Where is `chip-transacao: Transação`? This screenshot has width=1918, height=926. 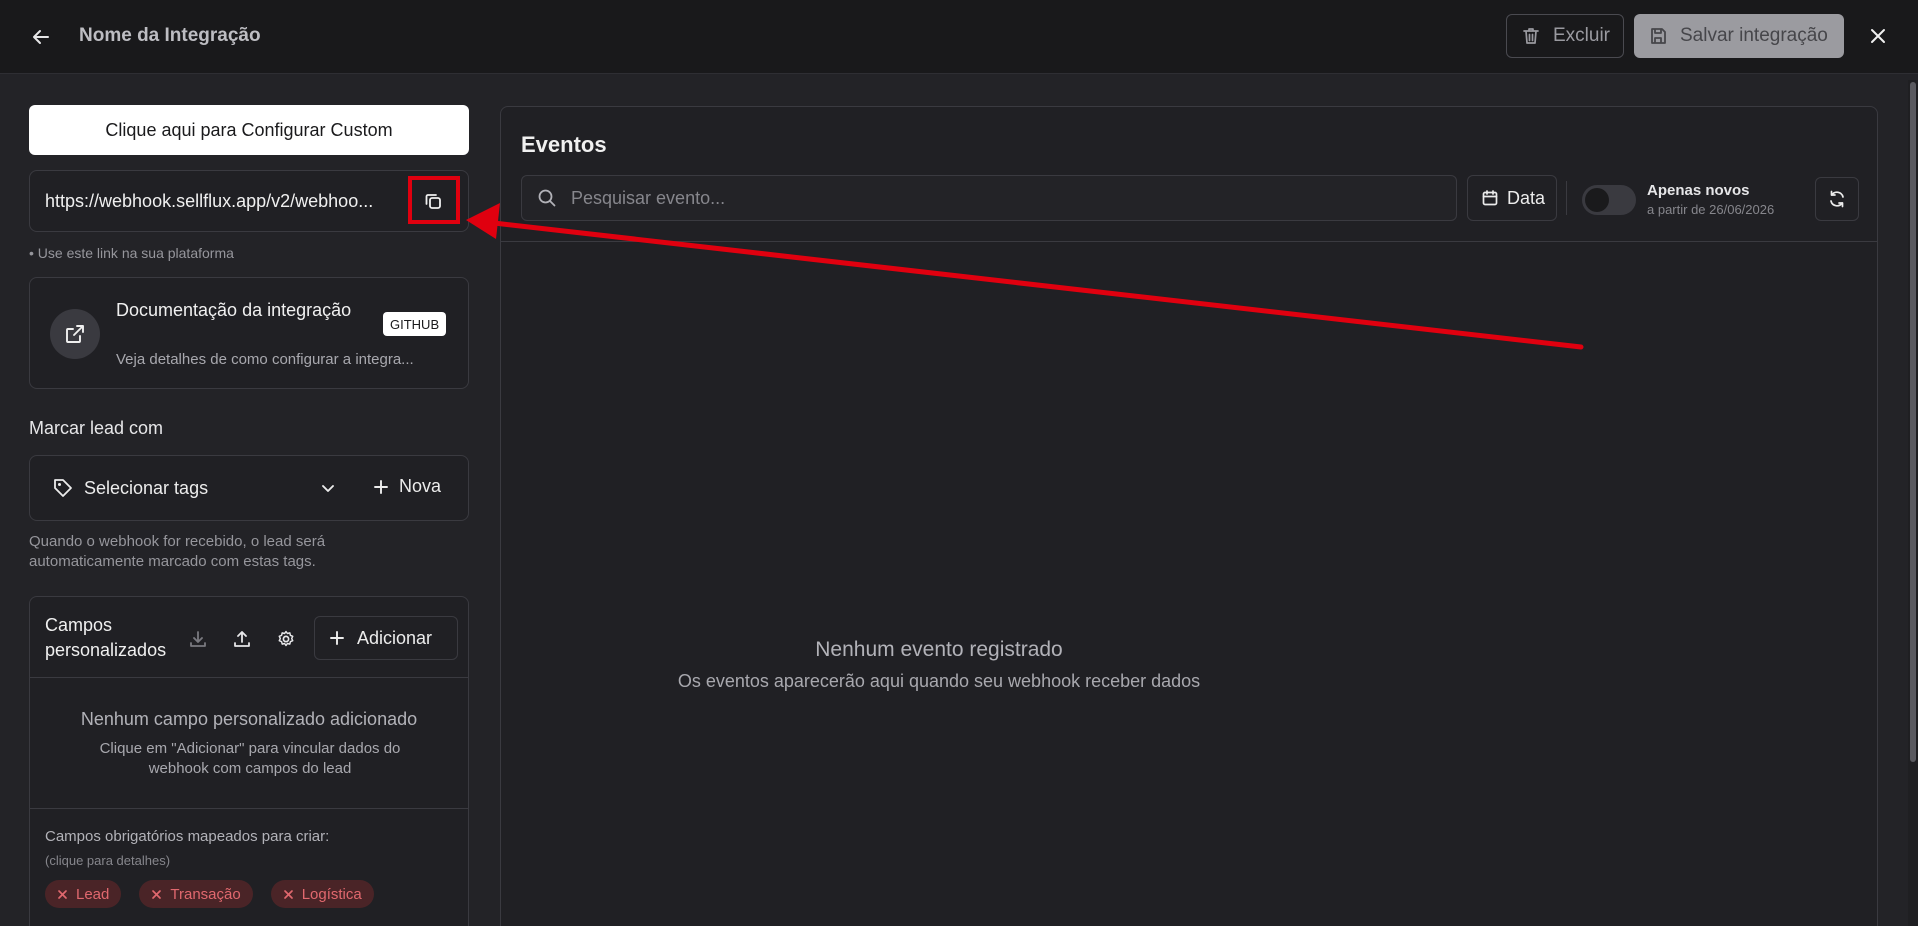 chip-transacao: Transação is located at coordinates (196, 894).